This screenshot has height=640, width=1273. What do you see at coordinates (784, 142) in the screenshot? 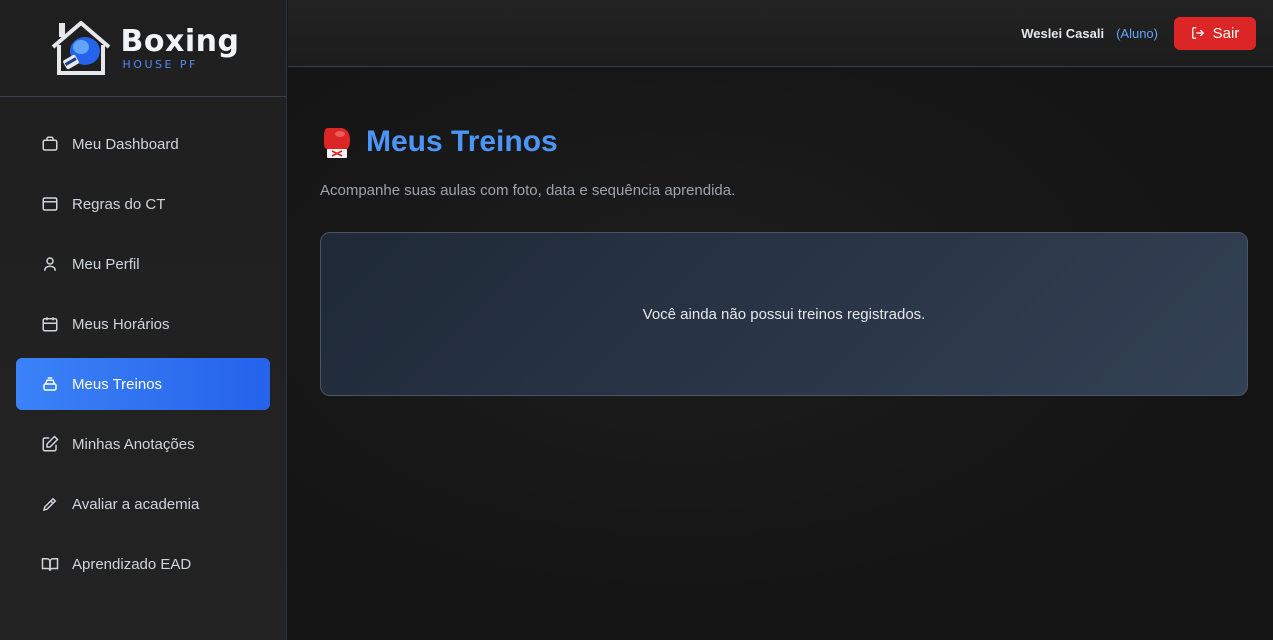
I see `page-title: Meus Treinos` at bounding box center [784, 142].